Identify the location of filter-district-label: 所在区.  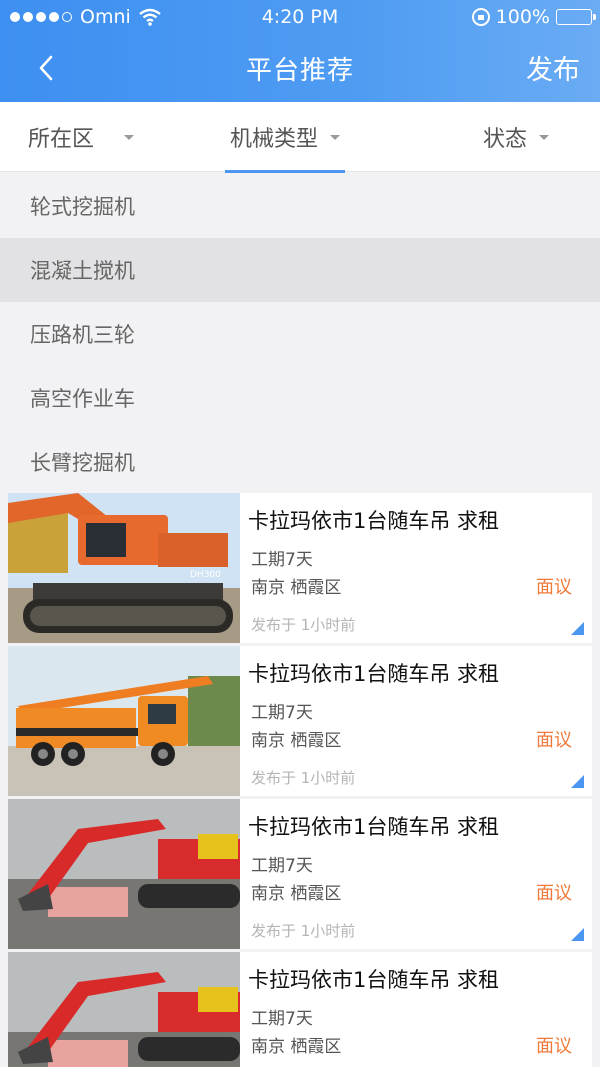
(61, 139).